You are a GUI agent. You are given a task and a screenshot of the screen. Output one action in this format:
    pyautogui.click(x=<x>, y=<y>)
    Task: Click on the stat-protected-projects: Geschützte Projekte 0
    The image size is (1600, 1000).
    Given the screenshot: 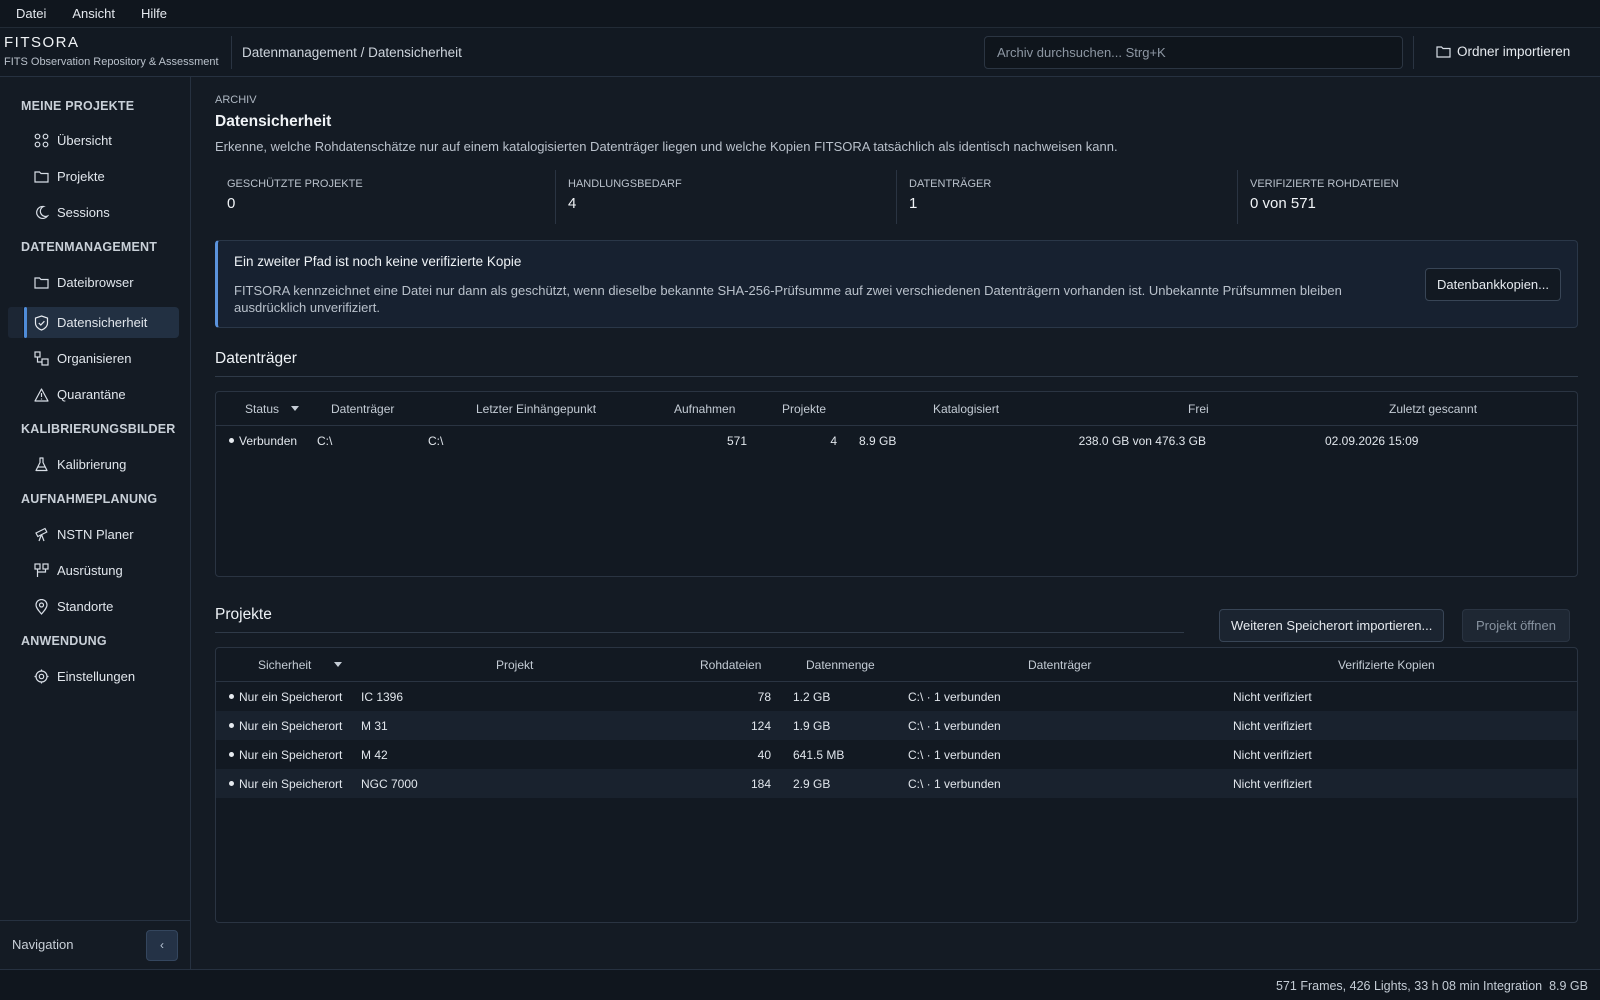 What is the action you would take?
    pyautogui.click(x=385, y=197)
    